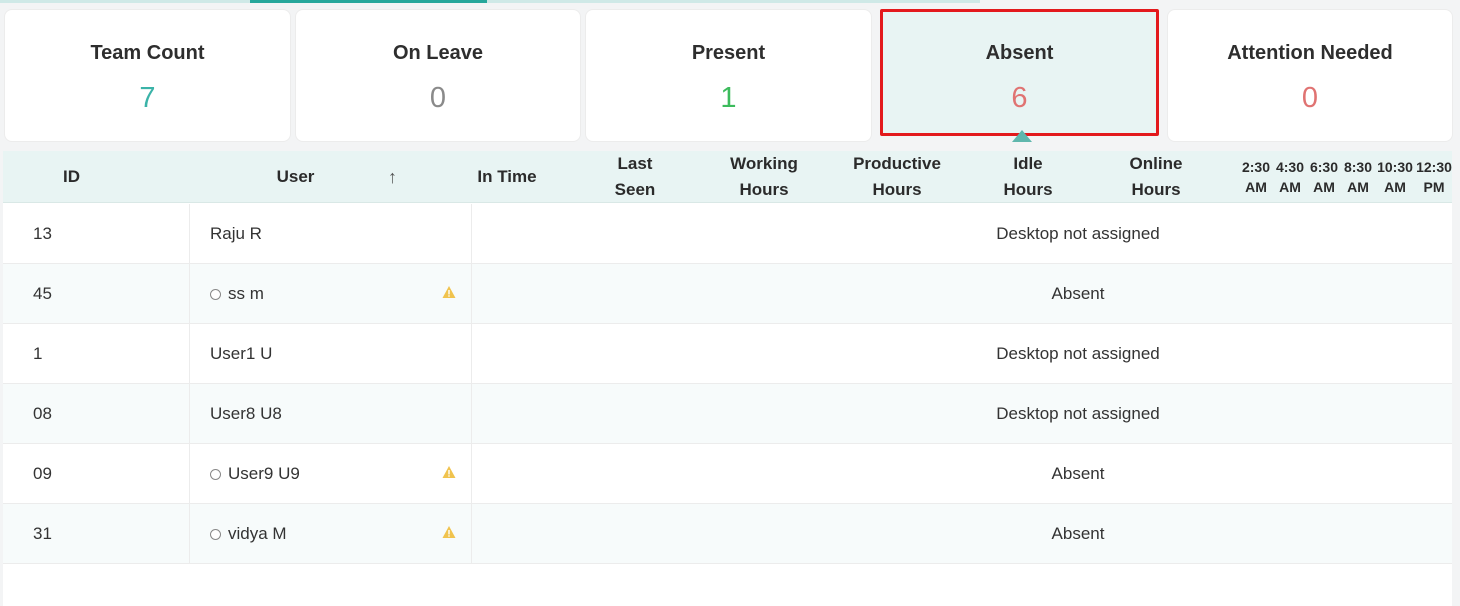 The height and width of the screenshot is (606, 1460). What do you see at coordinates (1028, 163) in the screenshot?
I see `header-line: Idle` at bounding box center [1028, 163].